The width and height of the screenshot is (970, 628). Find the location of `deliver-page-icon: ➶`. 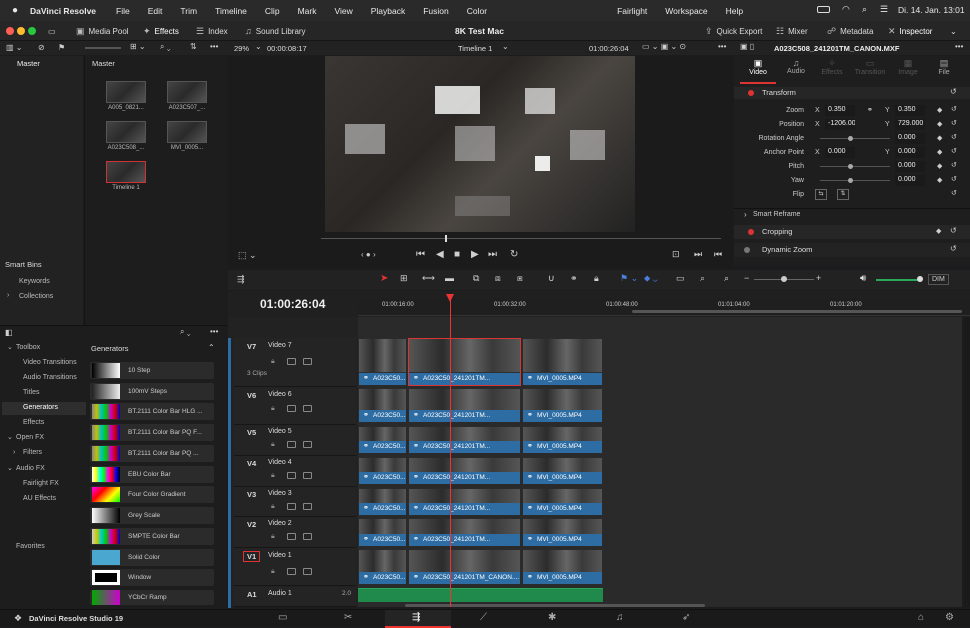

deliver-page-icon: ➶ is located at coordinates (686, 617).